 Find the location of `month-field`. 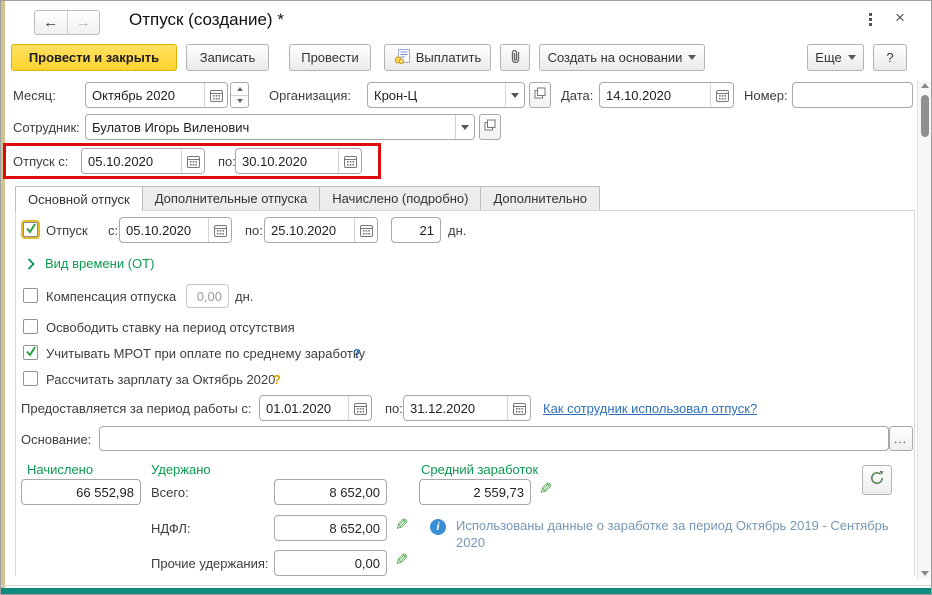

month-field is located at coordinates (156, 95).